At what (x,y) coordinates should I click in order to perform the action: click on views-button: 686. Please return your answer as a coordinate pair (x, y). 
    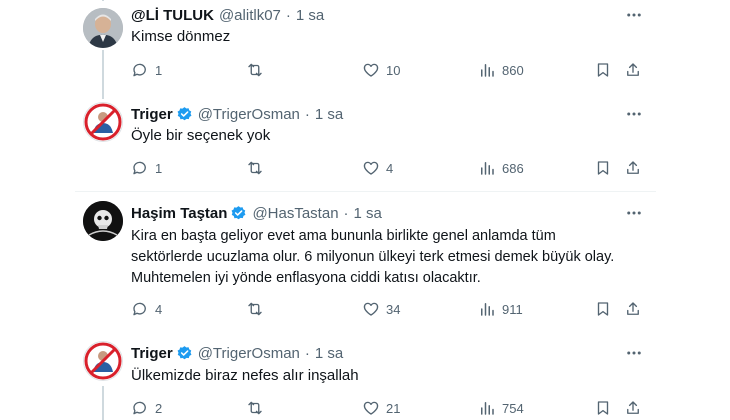
    Looking at the image, I should click on (501, 168).